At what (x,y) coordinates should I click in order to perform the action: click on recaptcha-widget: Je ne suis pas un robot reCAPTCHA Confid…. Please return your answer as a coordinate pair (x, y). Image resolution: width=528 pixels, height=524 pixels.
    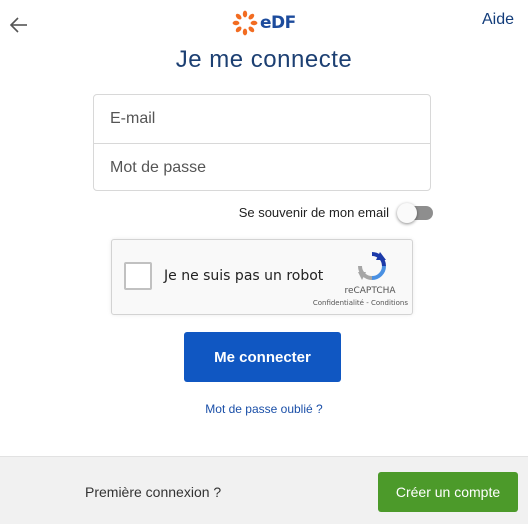
    Looking at the image, I should click on (262, 277).